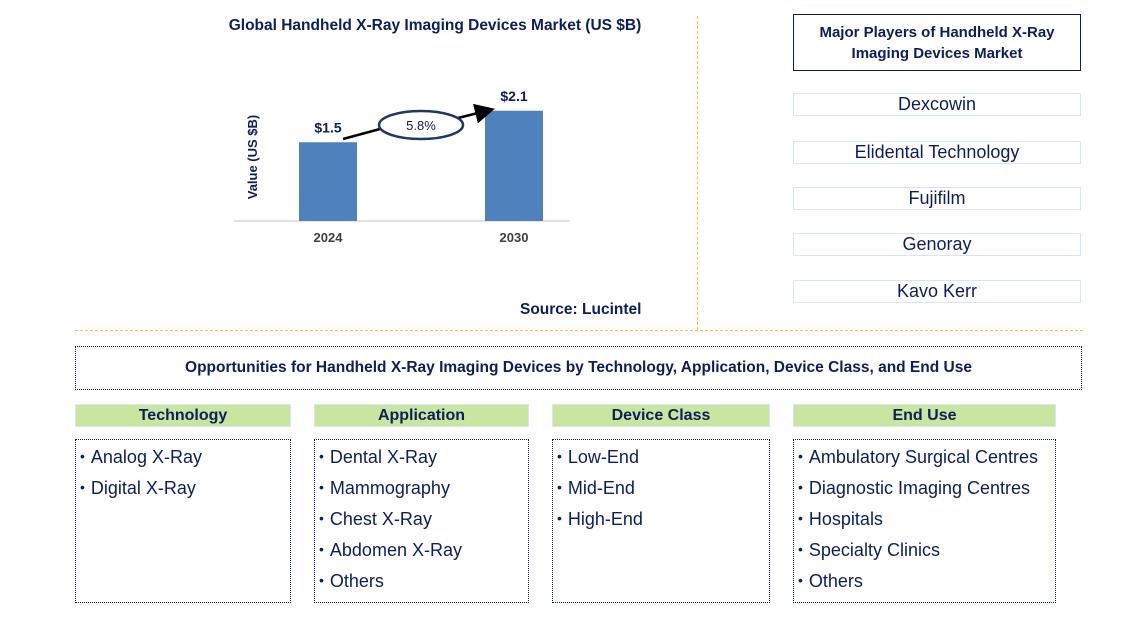 This screenshot has width=1147, height=643. What do you see at coordinates (937, 104) in the screenshot?
I see `player-item: Dexcowin` at bounding box center [937, 104].